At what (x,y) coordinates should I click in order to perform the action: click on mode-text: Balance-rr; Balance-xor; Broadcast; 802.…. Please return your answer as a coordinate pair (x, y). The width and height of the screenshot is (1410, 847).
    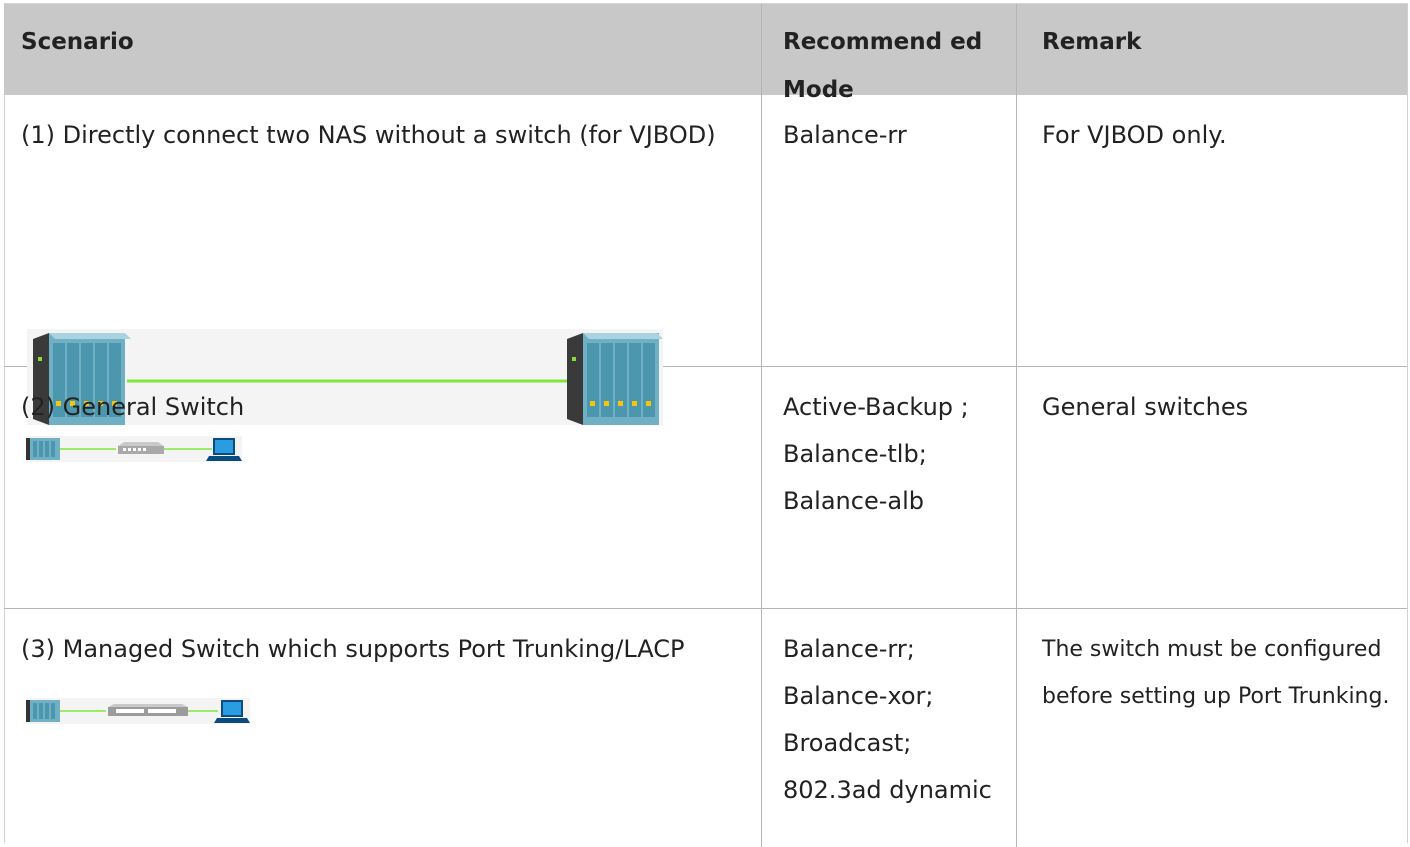
    Looking at the image, I should click on (887, 719).